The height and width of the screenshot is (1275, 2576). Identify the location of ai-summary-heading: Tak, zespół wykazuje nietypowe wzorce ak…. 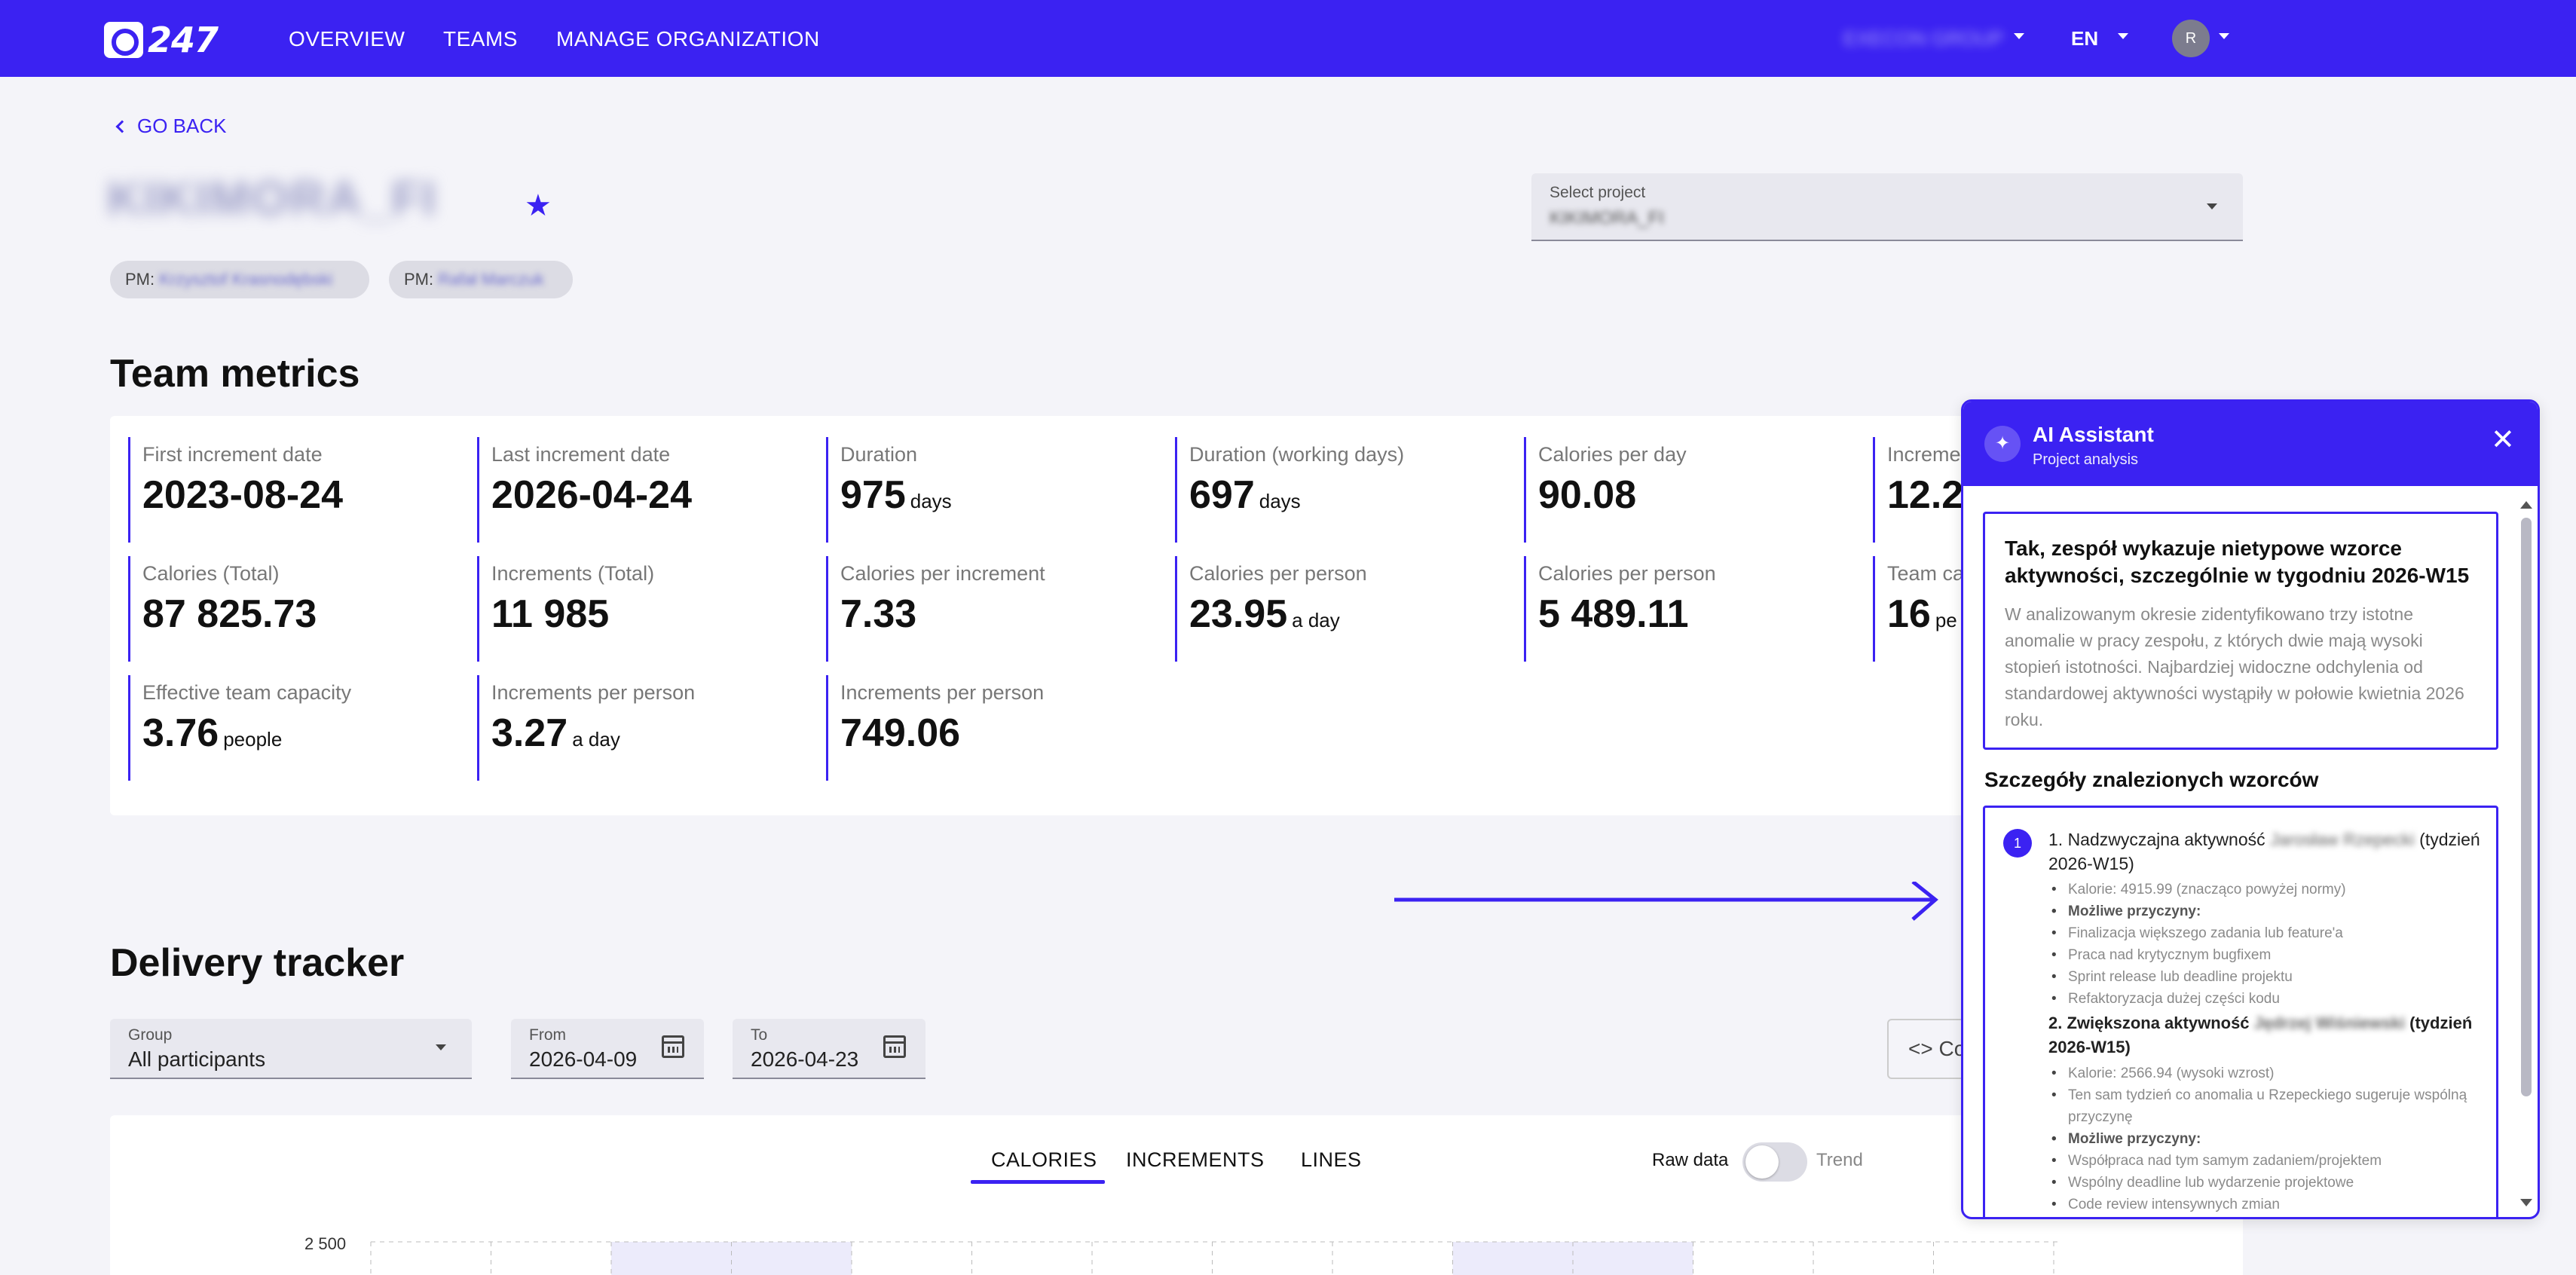
(2237, 562).